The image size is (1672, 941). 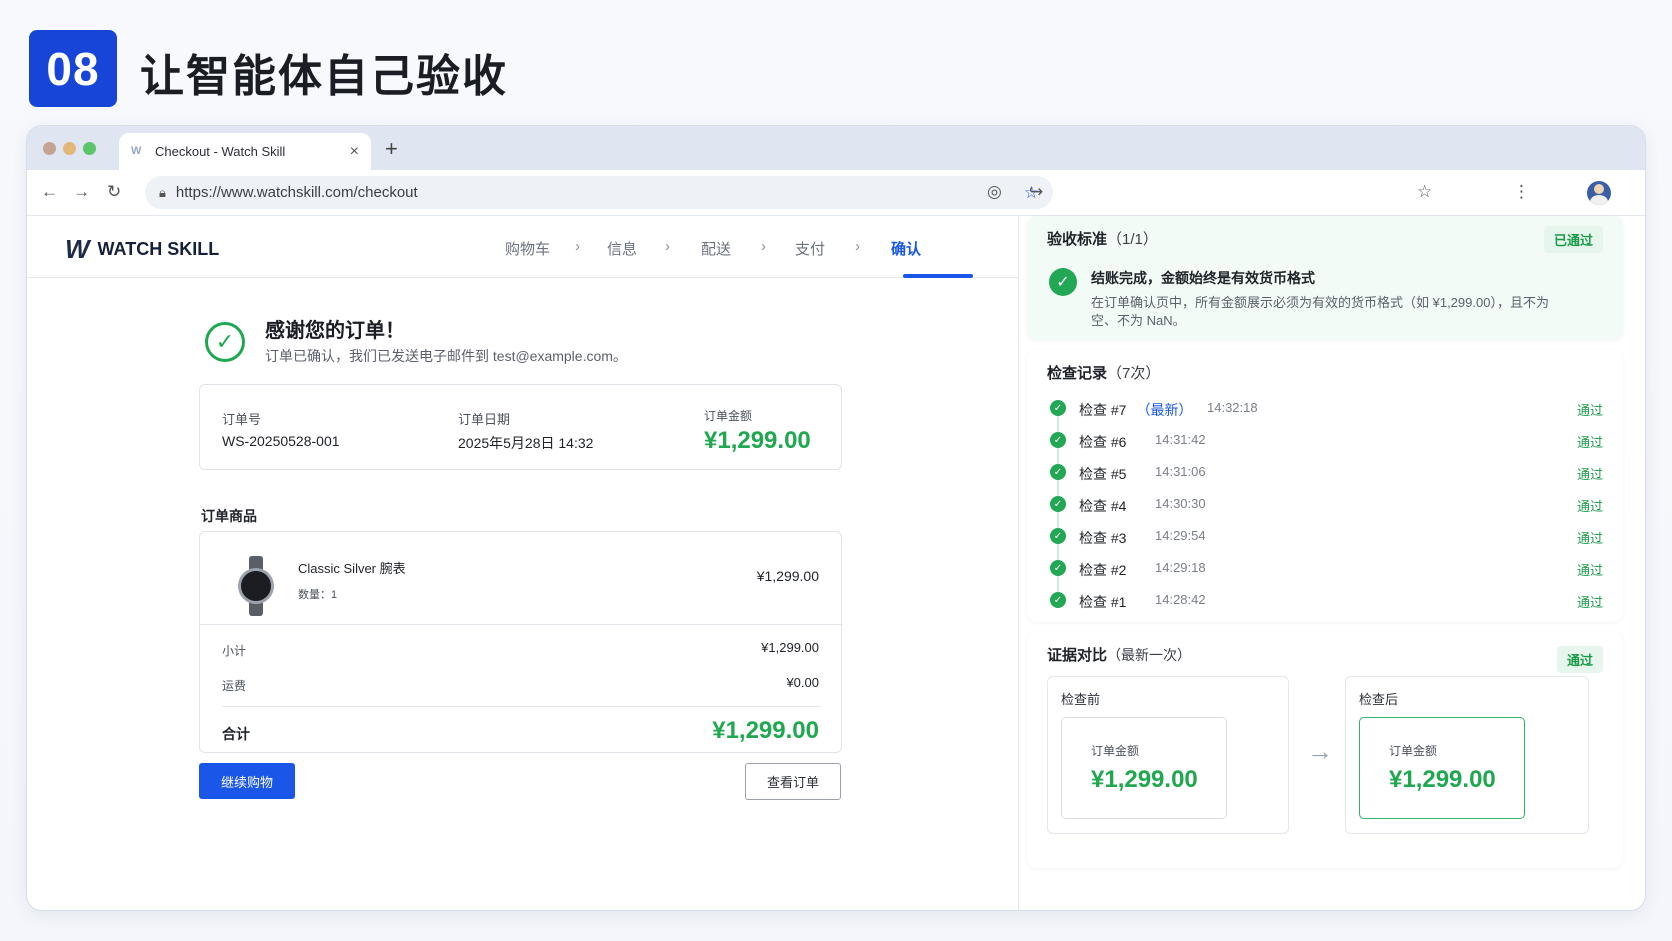 I want to click on after-amount-label: 订单金额, so click(x=1413, y=751).